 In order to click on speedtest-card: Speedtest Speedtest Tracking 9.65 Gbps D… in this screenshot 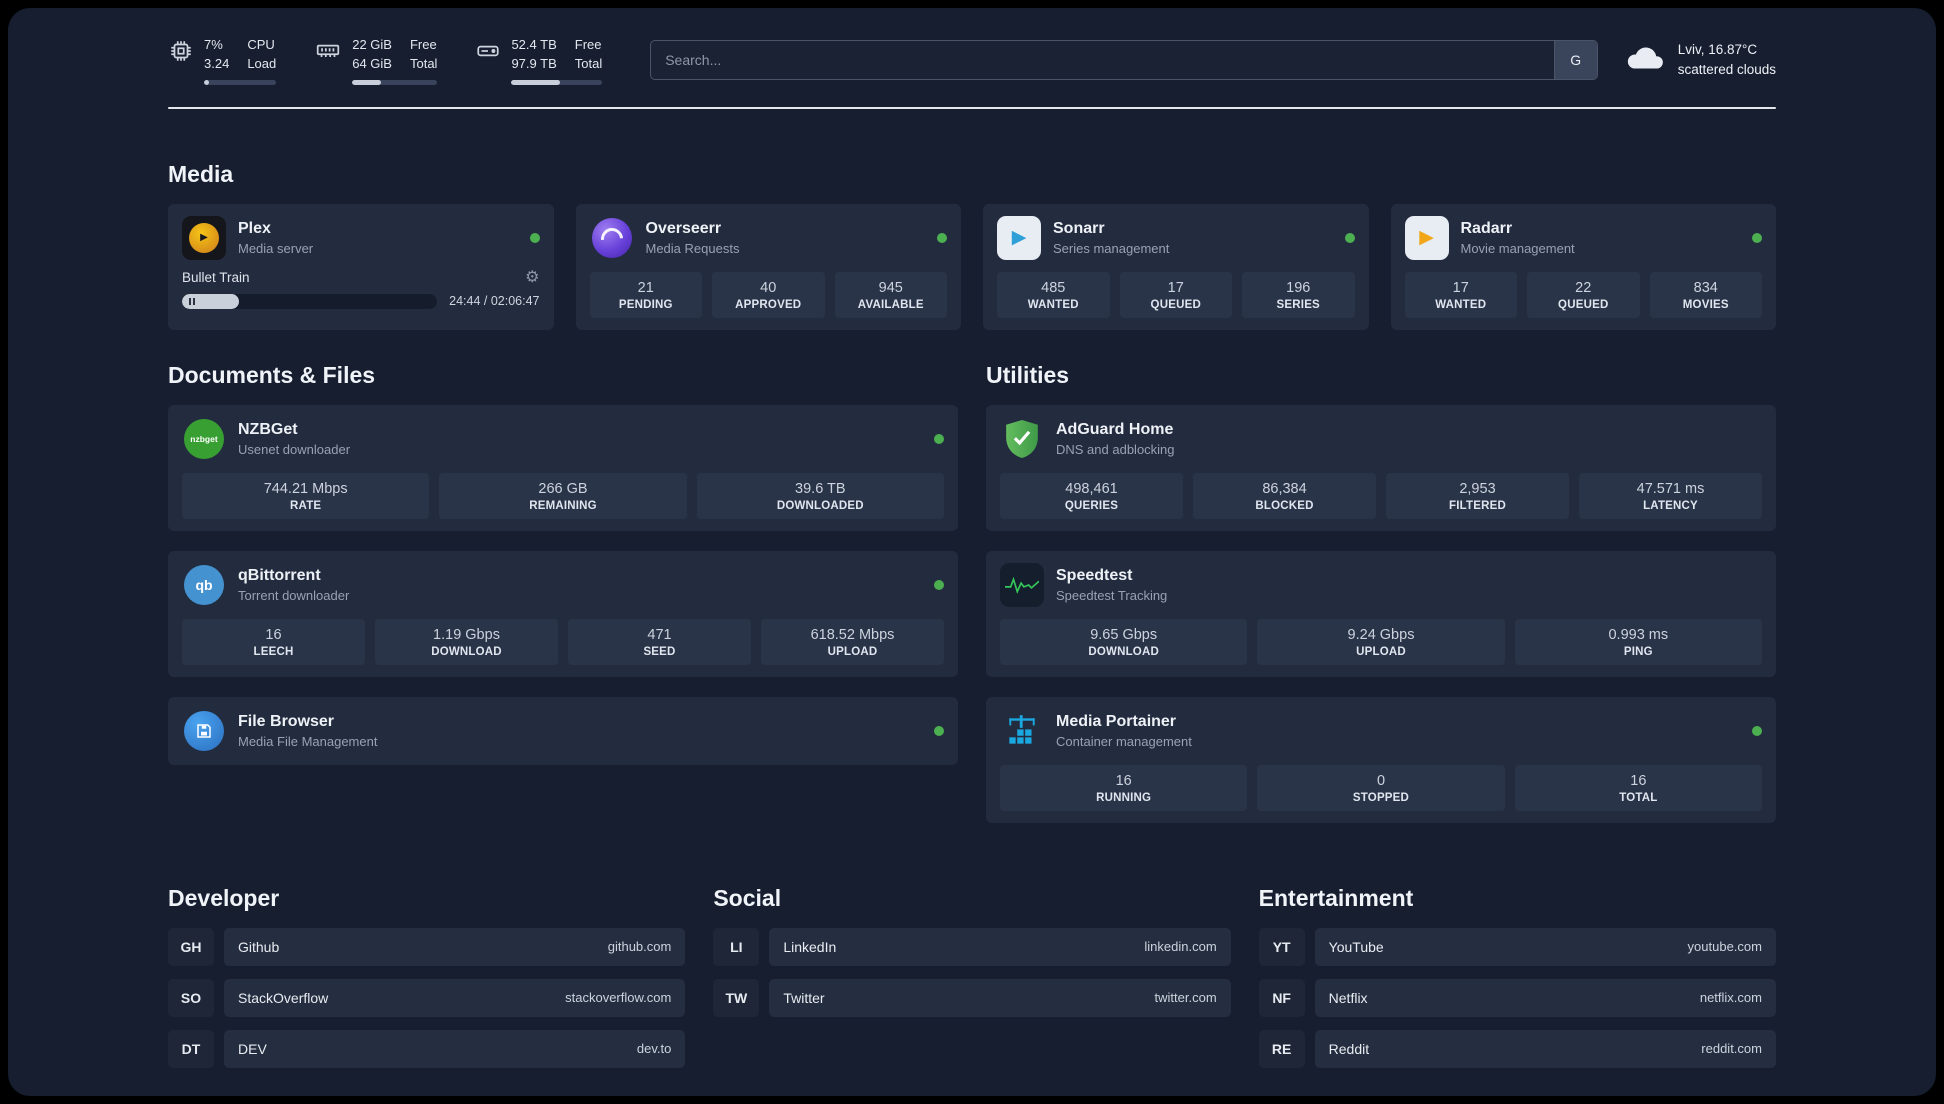, I will do `click(1381, 613)`.